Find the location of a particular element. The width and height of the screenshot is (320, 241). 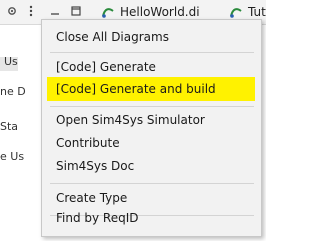

panel-row: e Us is located at coordinates (12, 156).